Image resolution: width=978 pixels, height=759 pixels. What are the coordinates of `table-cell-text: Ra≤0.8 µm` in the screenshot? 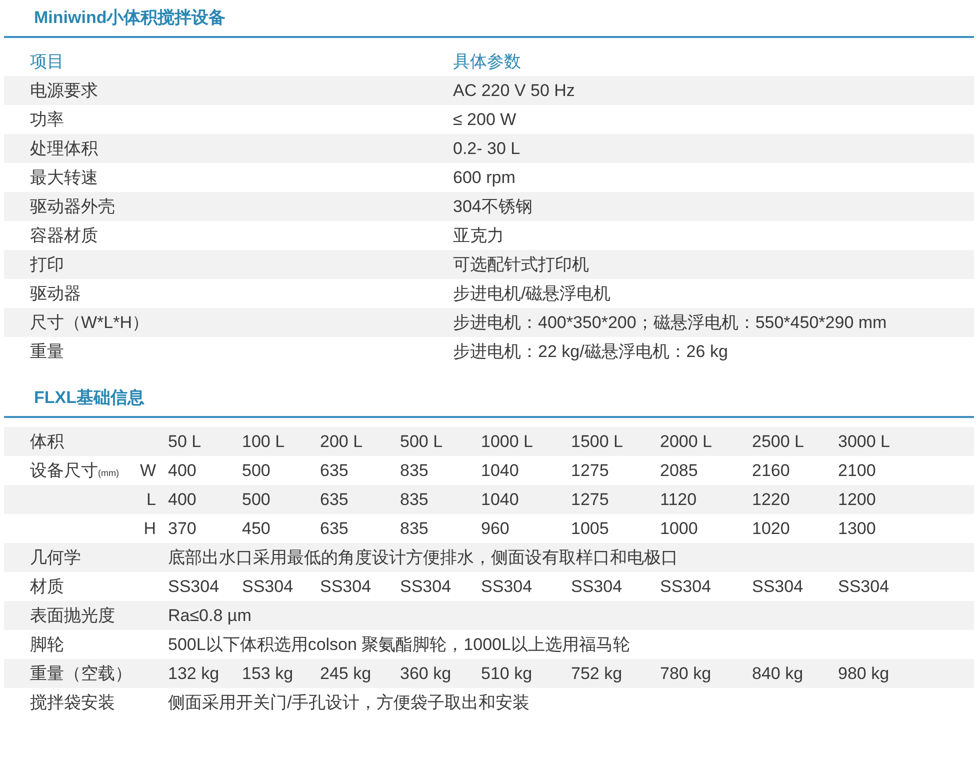 It's located at (210, 616).